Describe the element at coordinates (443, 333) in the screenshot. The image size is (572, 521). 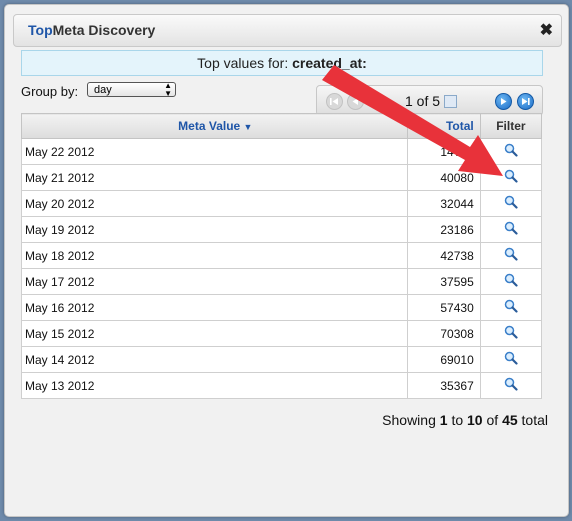
I see `row-total: 70308` at that location.